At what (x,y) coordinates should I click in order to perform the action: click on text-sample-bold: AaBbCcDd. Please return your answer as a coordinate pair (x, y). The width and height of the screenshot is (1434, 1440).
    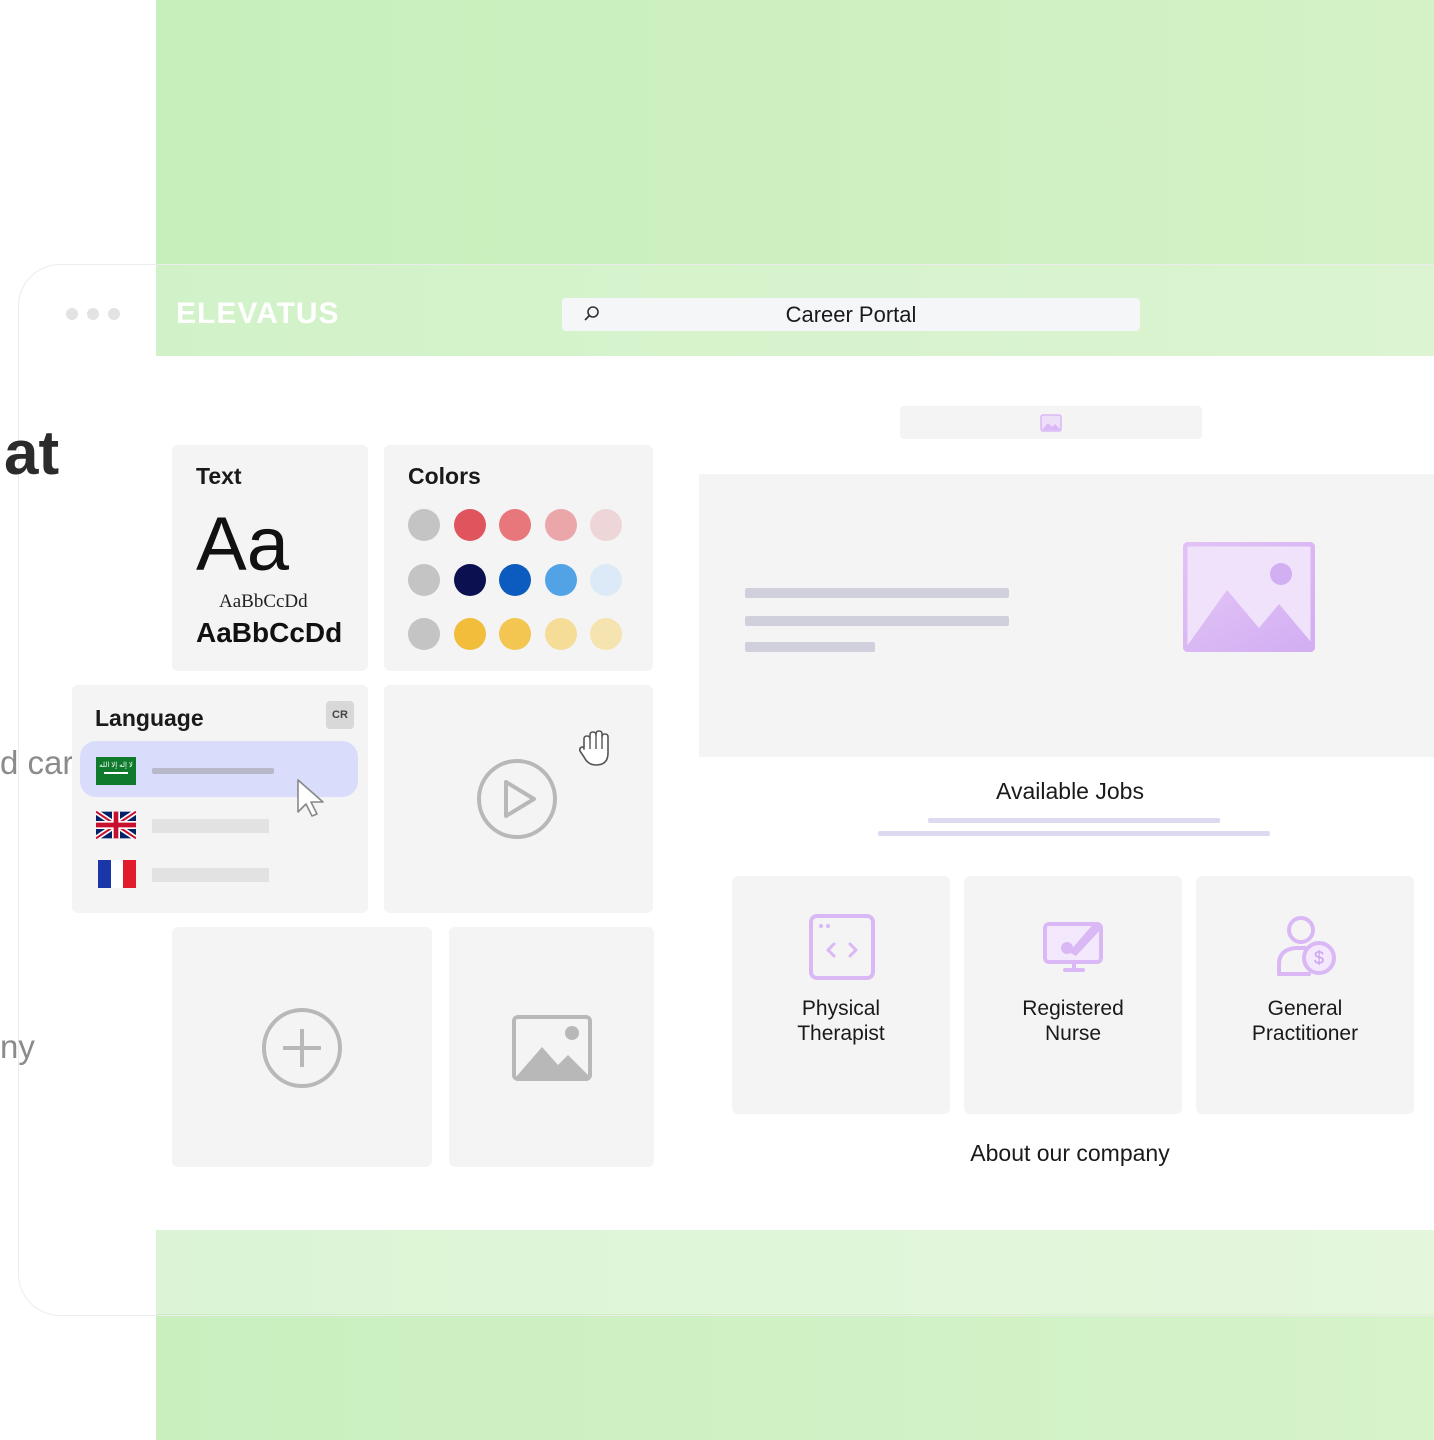
    Looking at the image, I should click on (269, 632).